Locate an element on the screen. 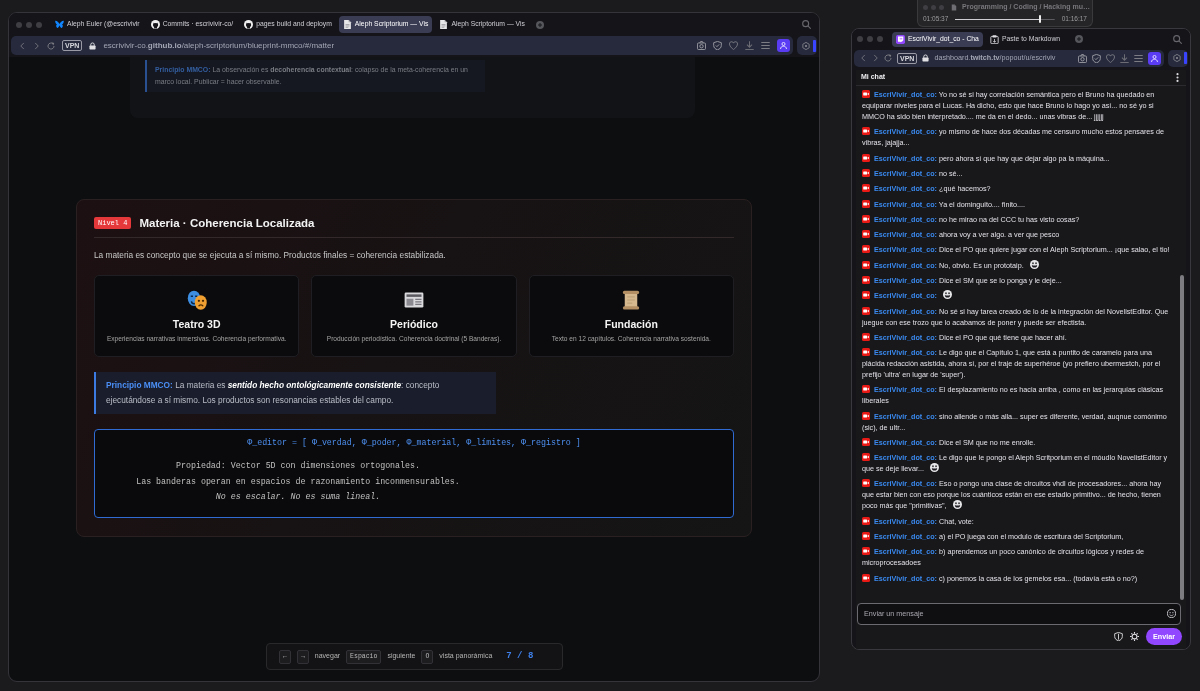 The height and width of the screenshot is (691, 1200). slide-counter: 7 / 8 is located at coordinates (520, 656).